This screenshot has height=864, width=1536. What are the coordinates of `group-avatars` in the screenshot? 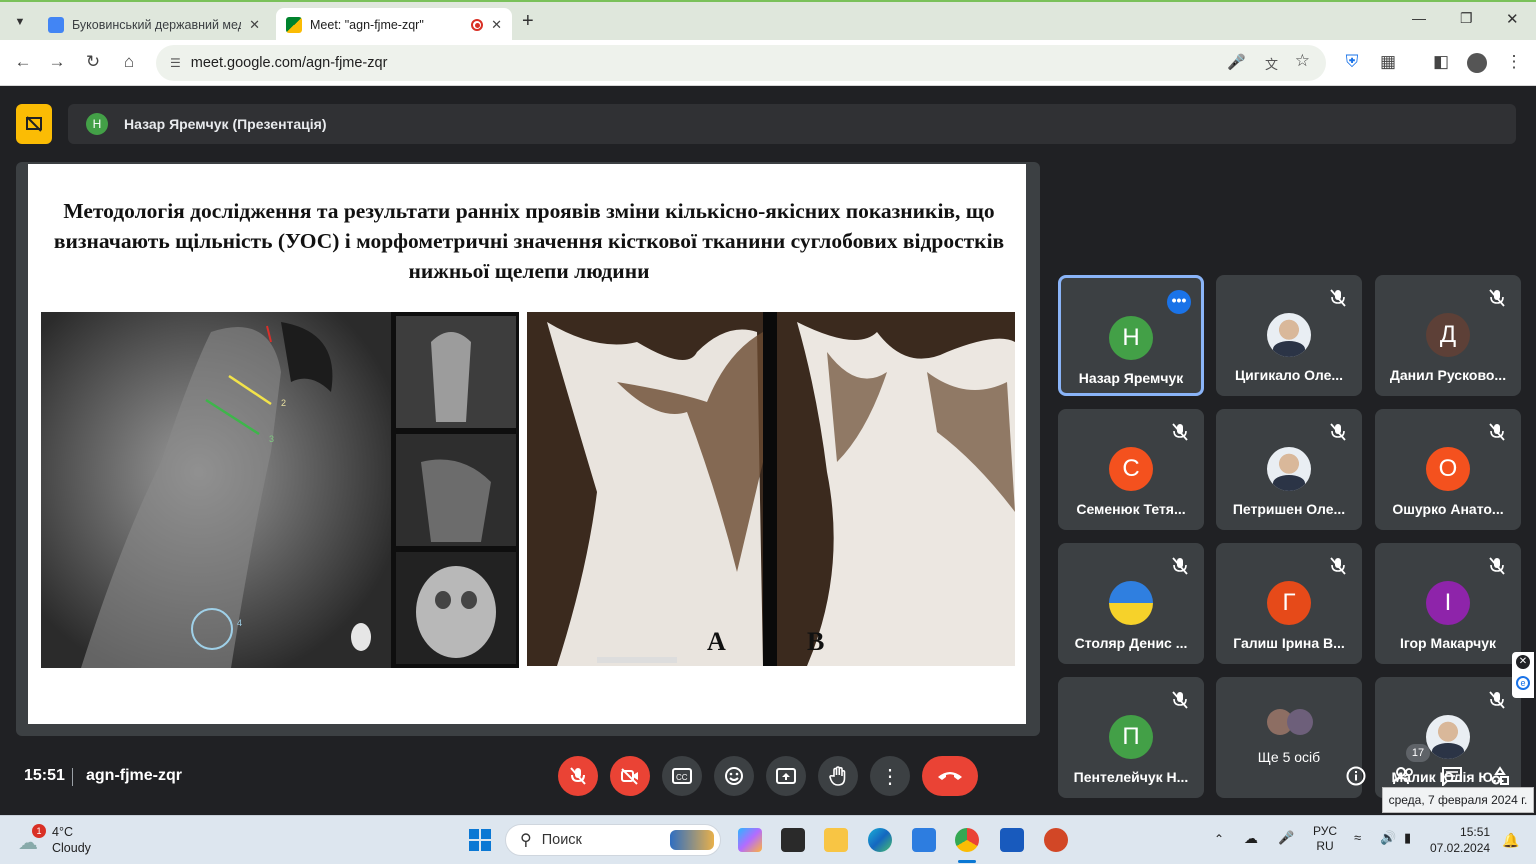 It's located at (1289, 723).